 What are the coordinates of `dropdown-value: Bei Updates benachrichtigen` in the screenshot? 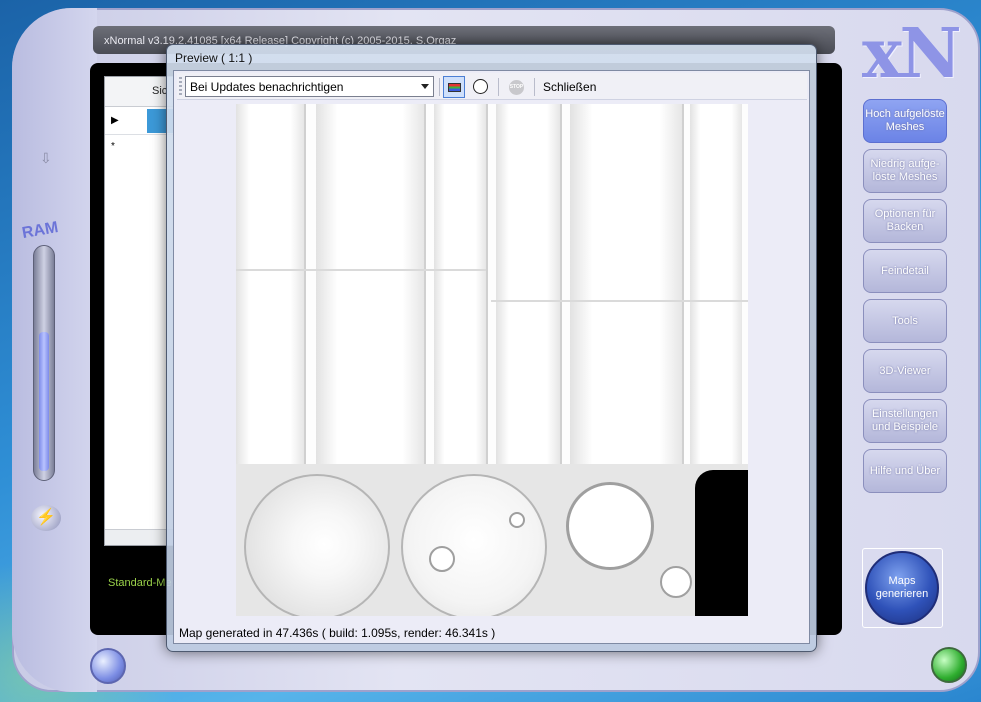 It's located at (267, 87).